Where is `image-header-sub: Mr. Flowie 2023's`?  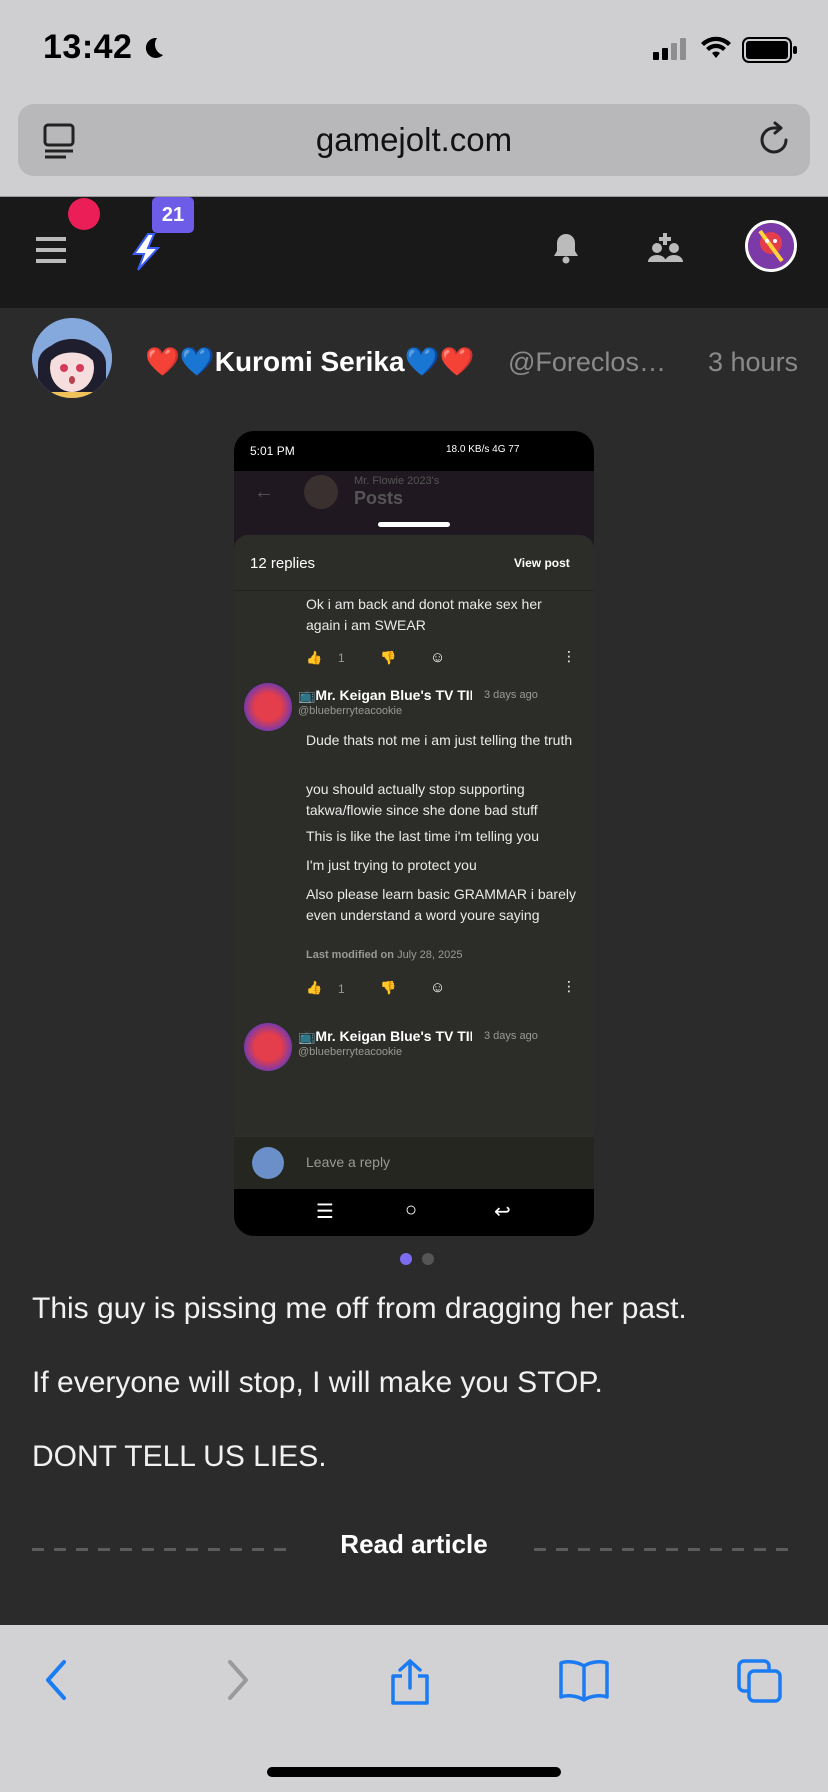 image-header-sub: Mr. Flowie 2023's is located at coordinates (397, 481).